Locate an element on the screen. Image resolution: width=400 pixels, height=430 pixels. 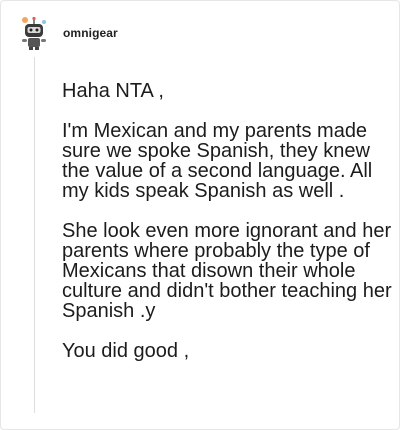
robot-avatar-icon is located at coordinates (34, 33).